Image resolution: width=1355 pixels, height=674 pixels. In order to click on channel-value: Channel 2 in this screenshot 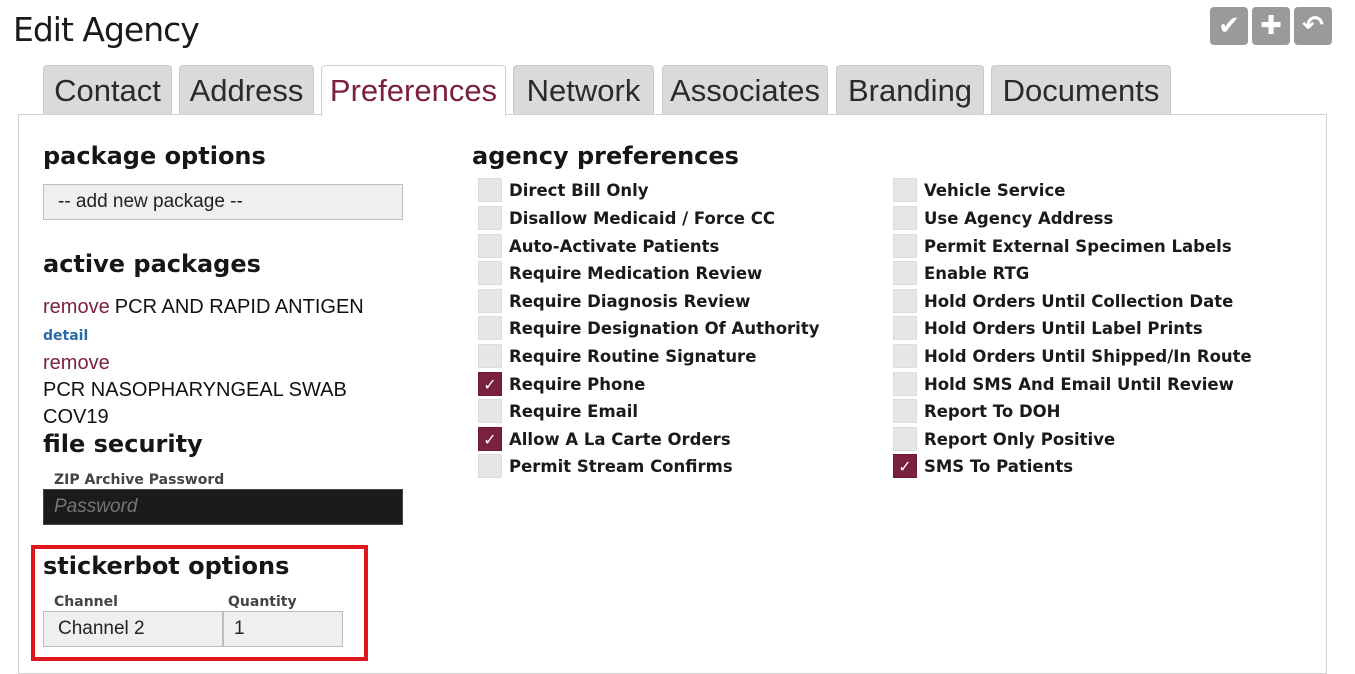, I will do `click(101, 628)`.